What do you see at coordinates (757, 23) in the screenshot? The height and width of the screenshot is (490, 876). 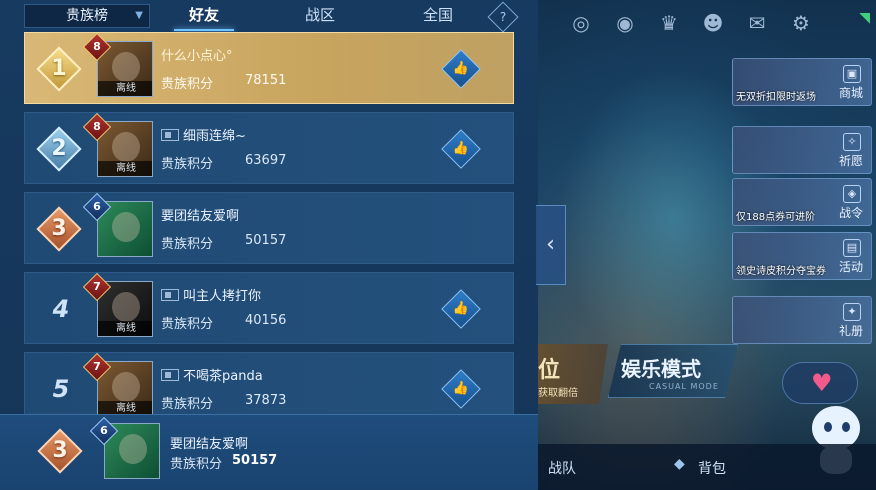 I see `mail-icon: ✉` at bounding box center [757, 23].